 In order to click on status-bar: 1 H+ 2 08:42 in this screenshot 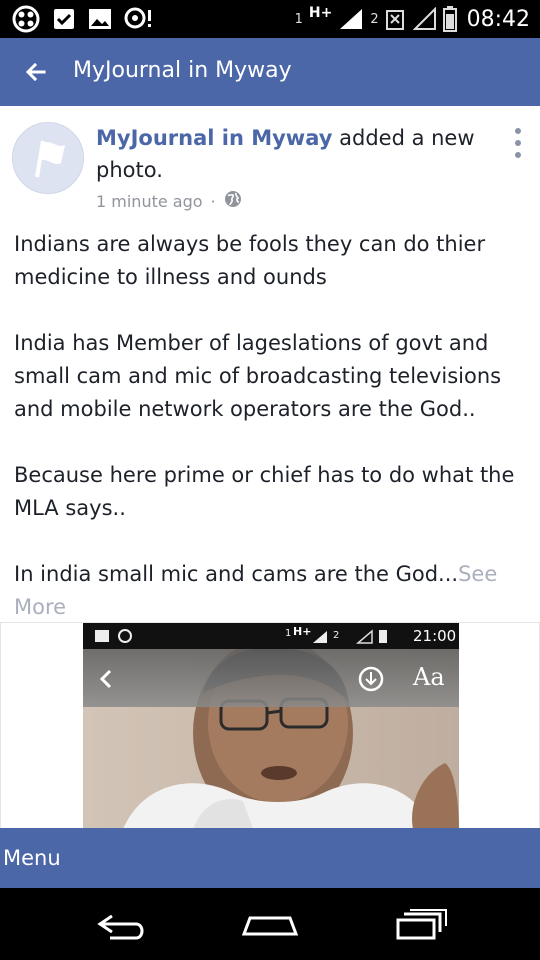, I will do `click(270, 19)`.